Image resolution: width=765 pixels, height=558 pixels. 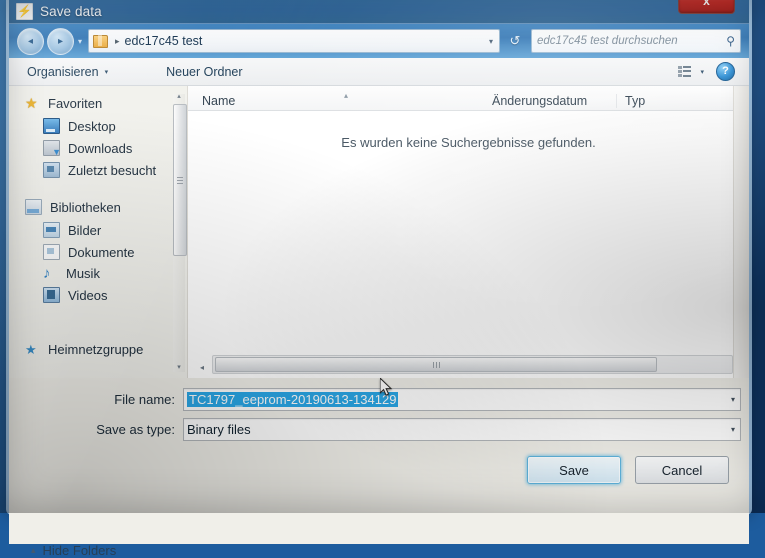 I want to click on dialog-button-row: Save Cancel, so click(x=379, y=464).